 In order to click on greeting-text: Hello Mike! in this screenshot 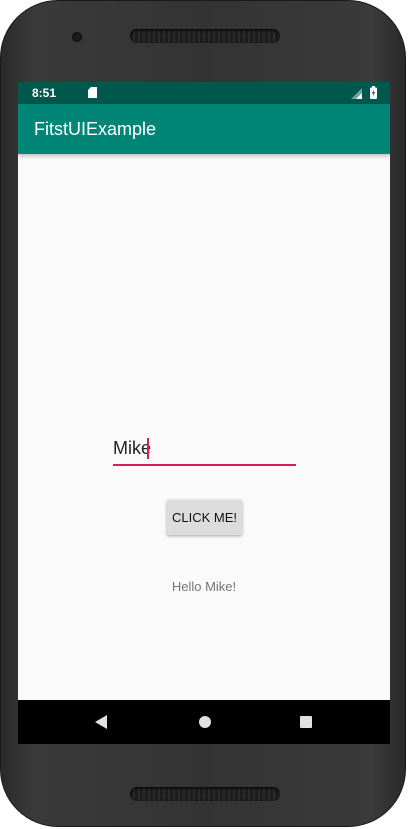, I will do `click(204, 586)`.